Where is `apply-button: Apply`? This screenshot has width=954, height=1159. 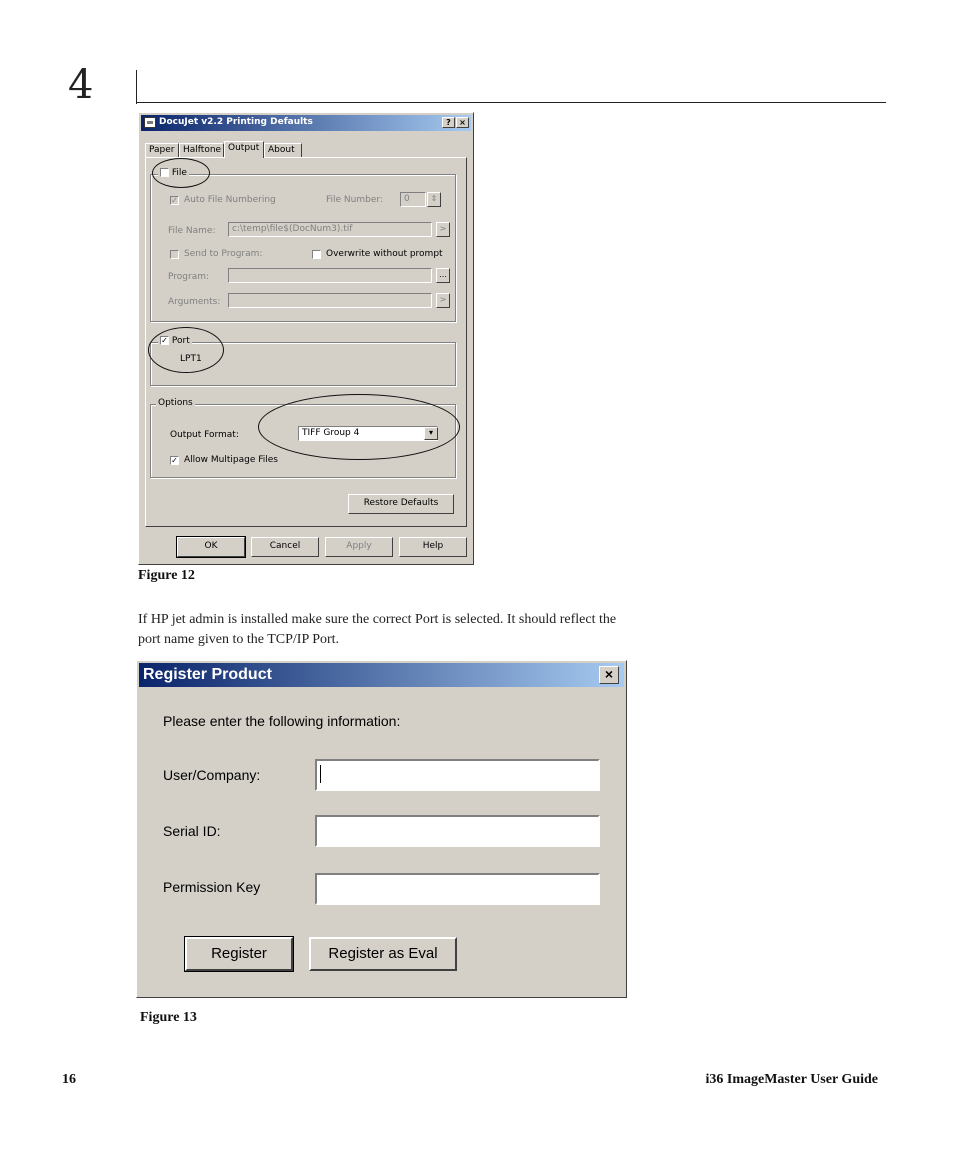 apply-button: Apply is located at coordinates (359, 547).